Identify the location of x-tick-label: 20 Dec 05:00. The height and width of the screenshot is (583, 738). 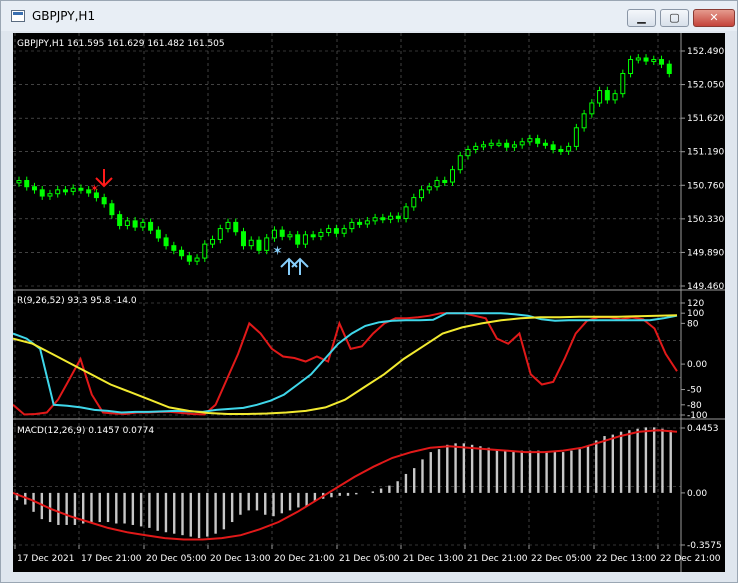
(176, 559).